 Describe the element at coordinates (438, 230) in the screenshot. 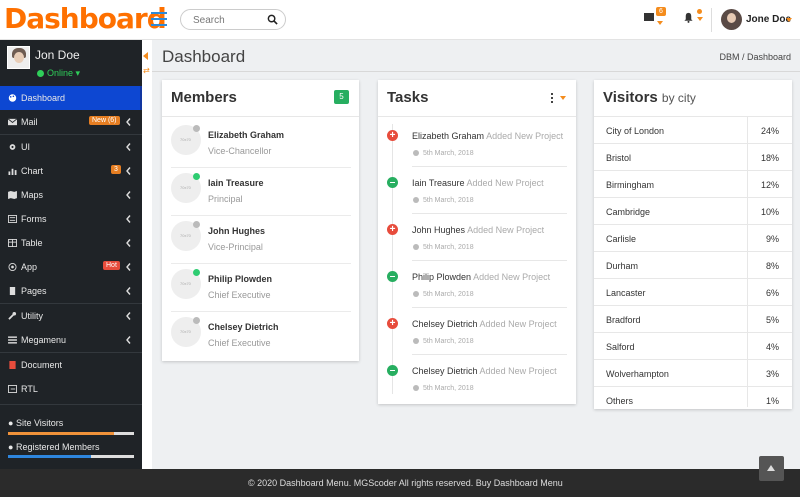

I see `task-user: John Hughes` at that location.